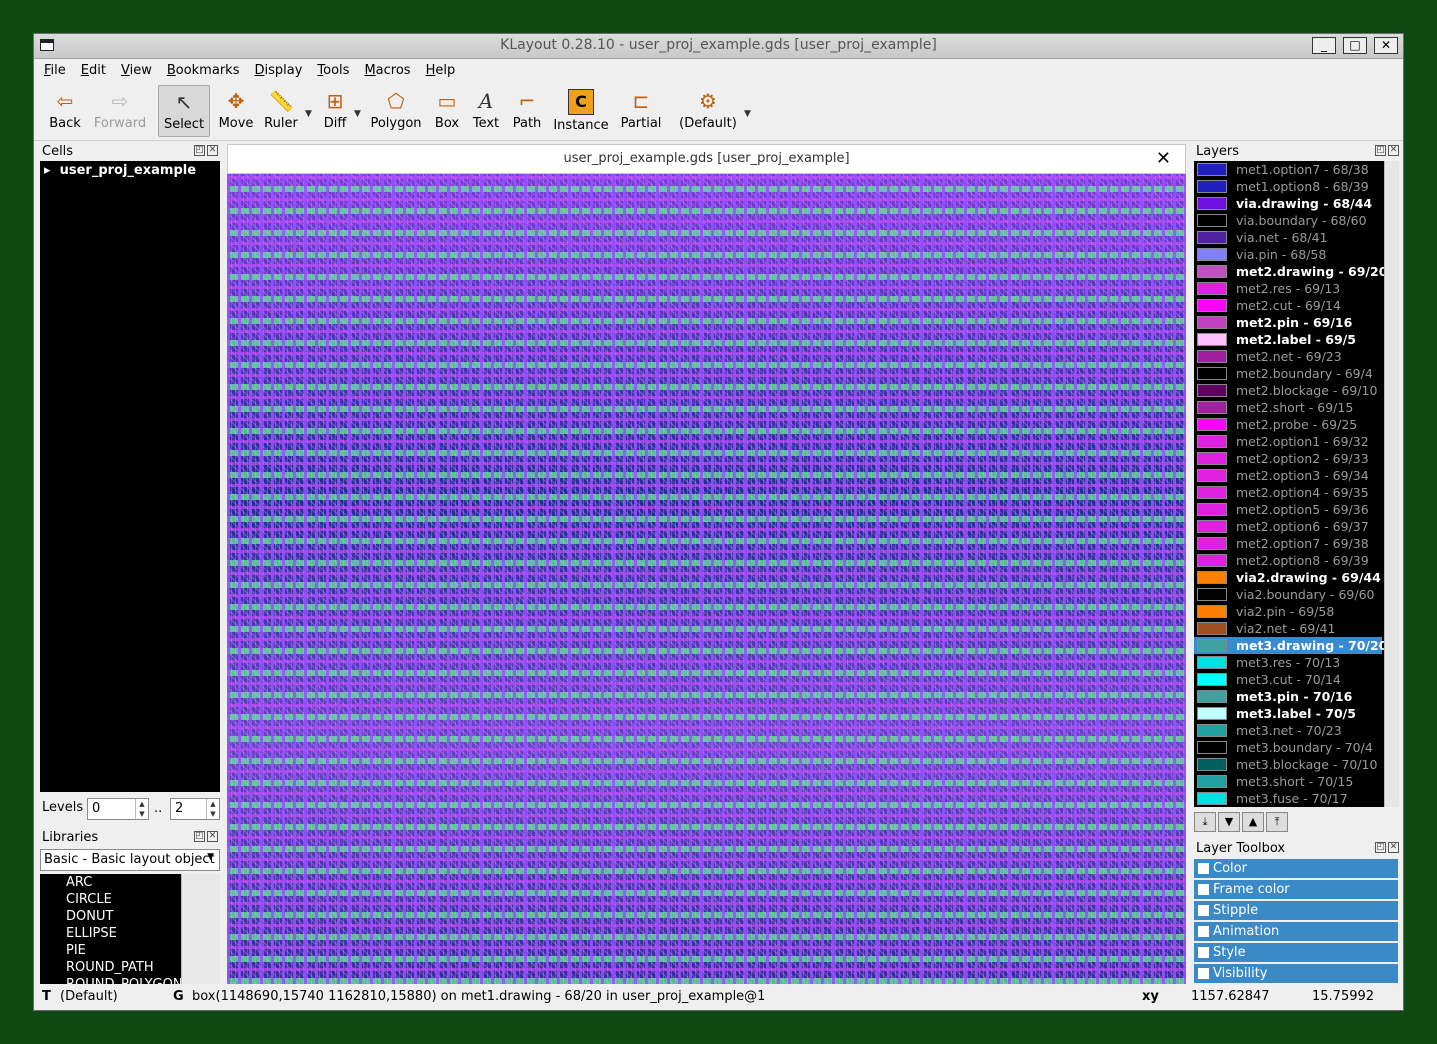 This screenshot has width=1437, height=1044. I want to click on menu-macros: Macros, so click(384, 68).